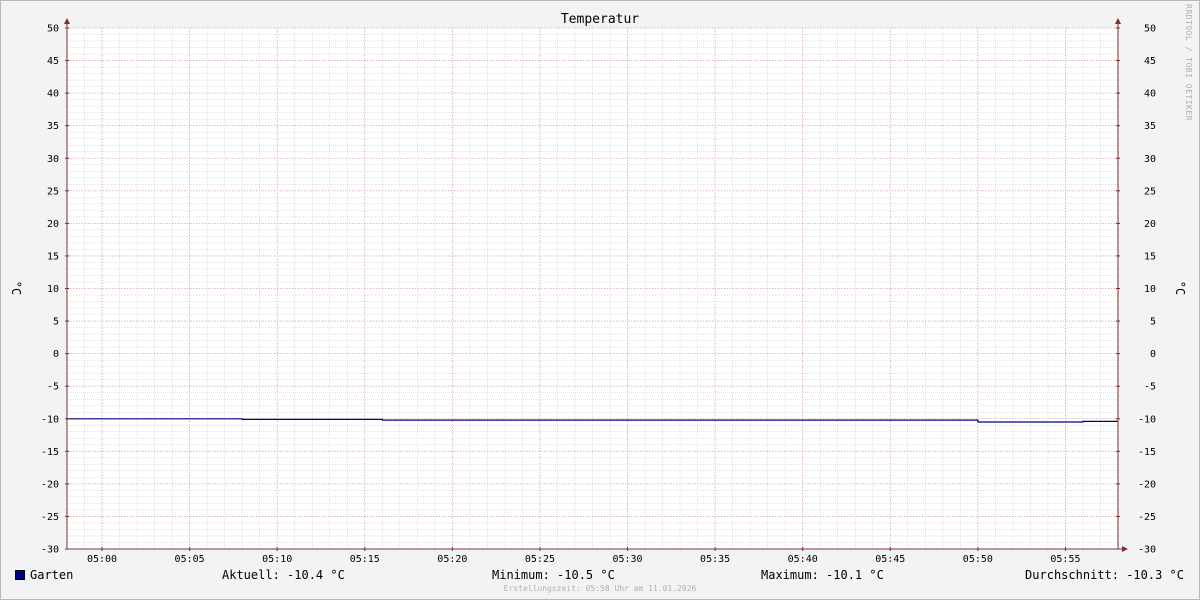  Describe the element at coordinates (1118, 21) in the screenshot. I see `y-axis-right-arrow` at that location.